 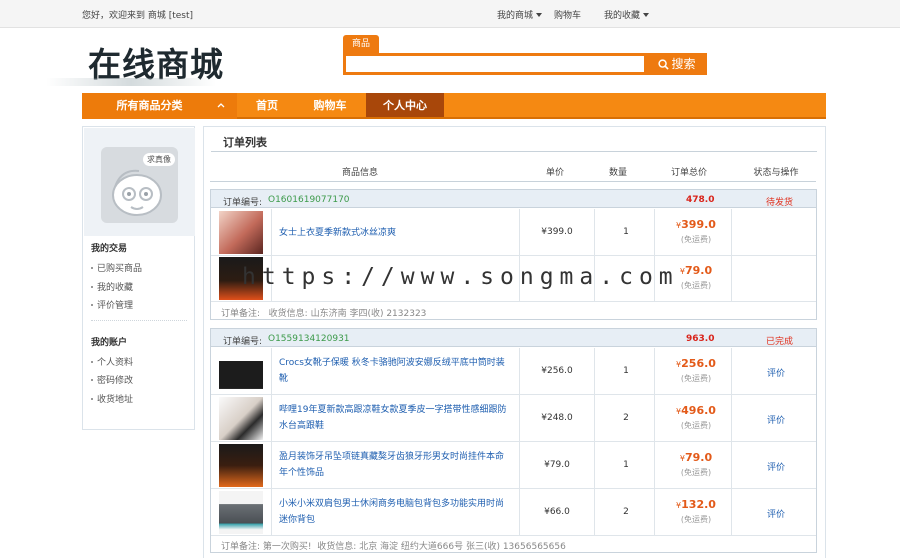 I want to click on product-name: 哔哩19年夏新款高跟凉鞋女款夏季皮一字搭带性感细跟防水台高跟鞋, so click(x=394, y=418).